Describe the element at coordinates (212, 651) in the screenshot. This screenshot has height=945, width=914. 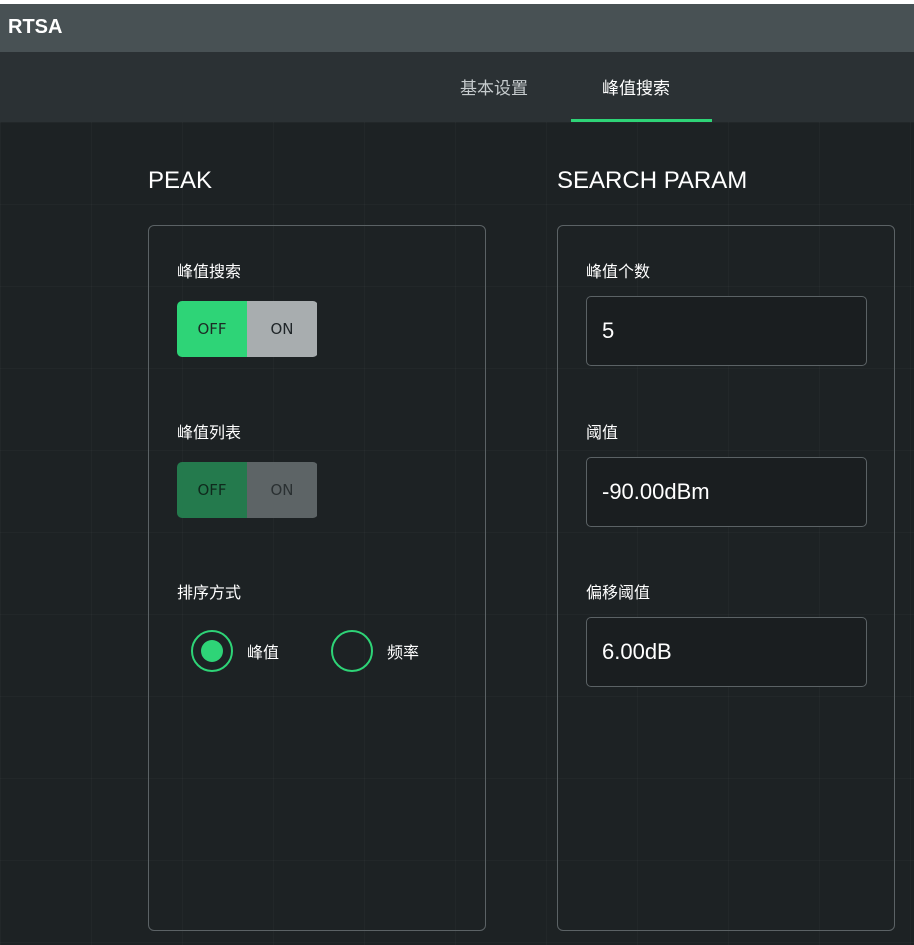
I see `radio-selected-icon` at that location.